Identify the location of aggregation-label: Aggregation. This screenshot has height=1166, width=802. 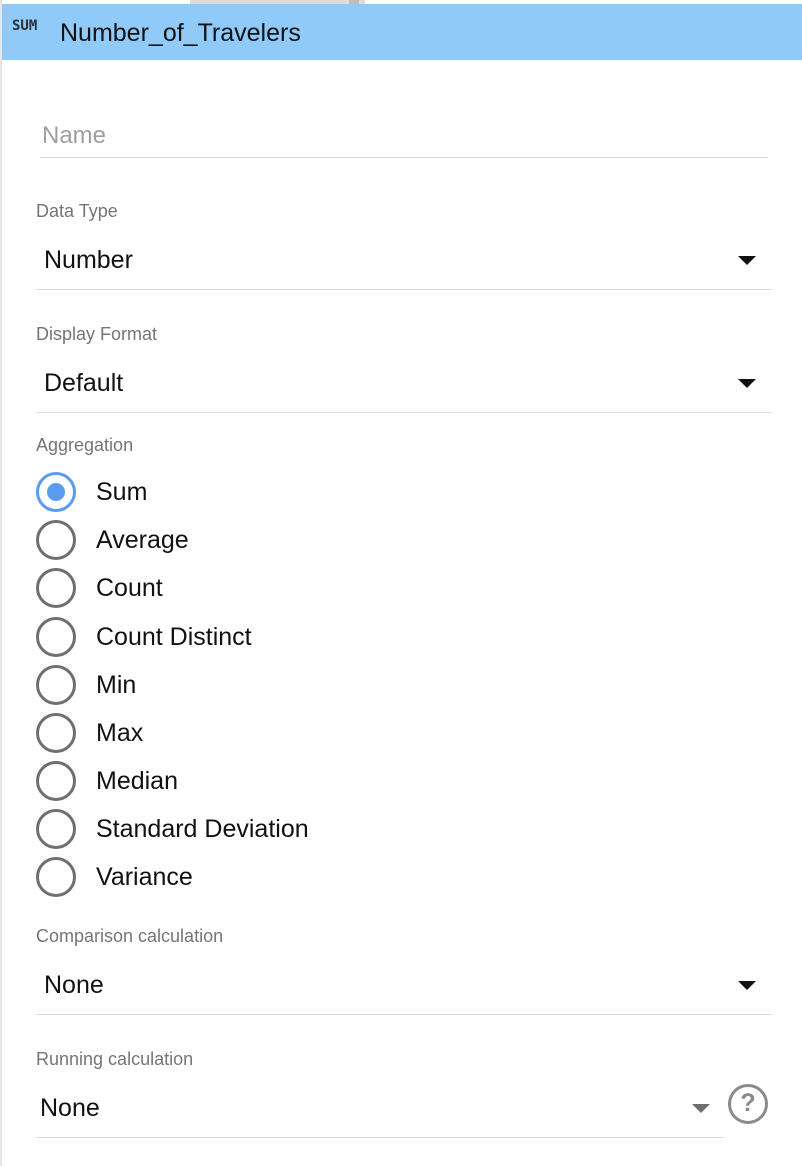
(85, 445).